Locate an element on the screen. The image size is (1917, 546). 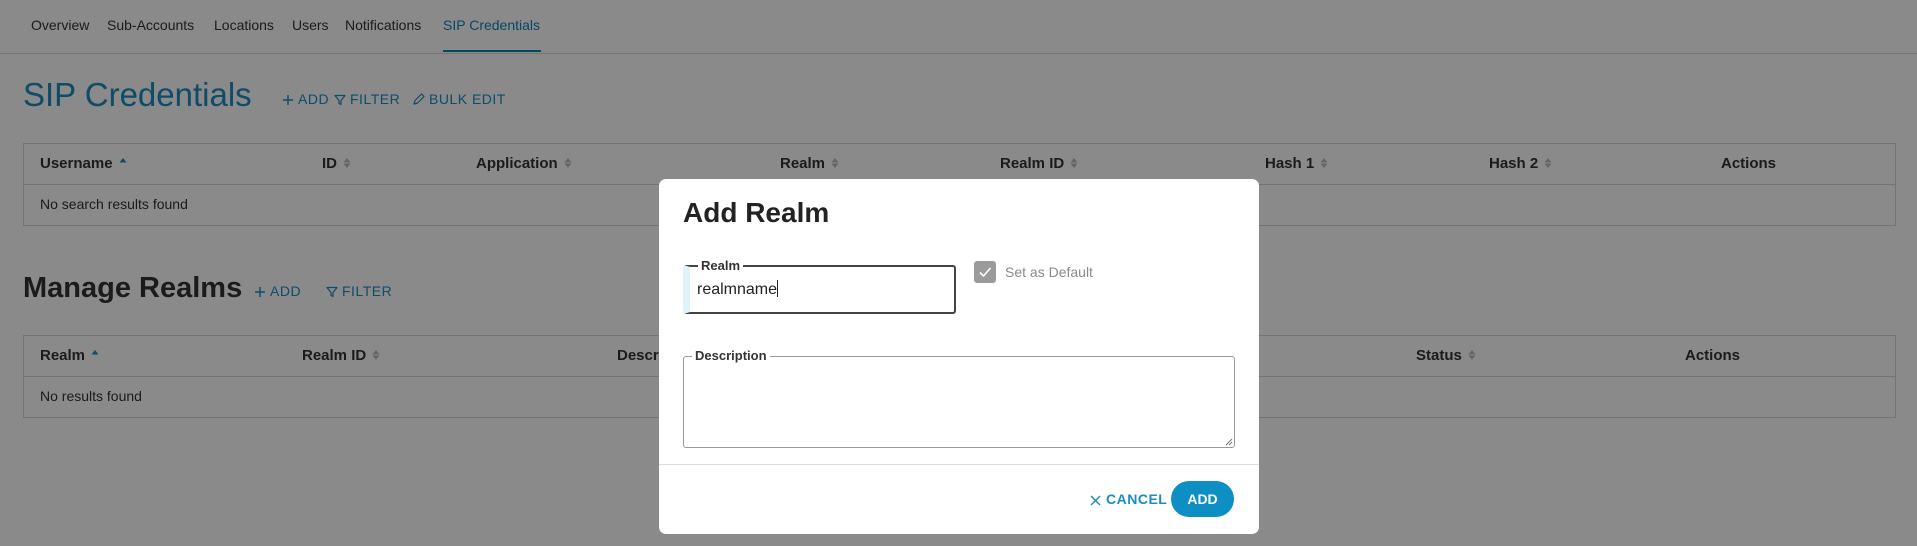
cancel-label: CANCEL is located at coordinates (1137, 499).